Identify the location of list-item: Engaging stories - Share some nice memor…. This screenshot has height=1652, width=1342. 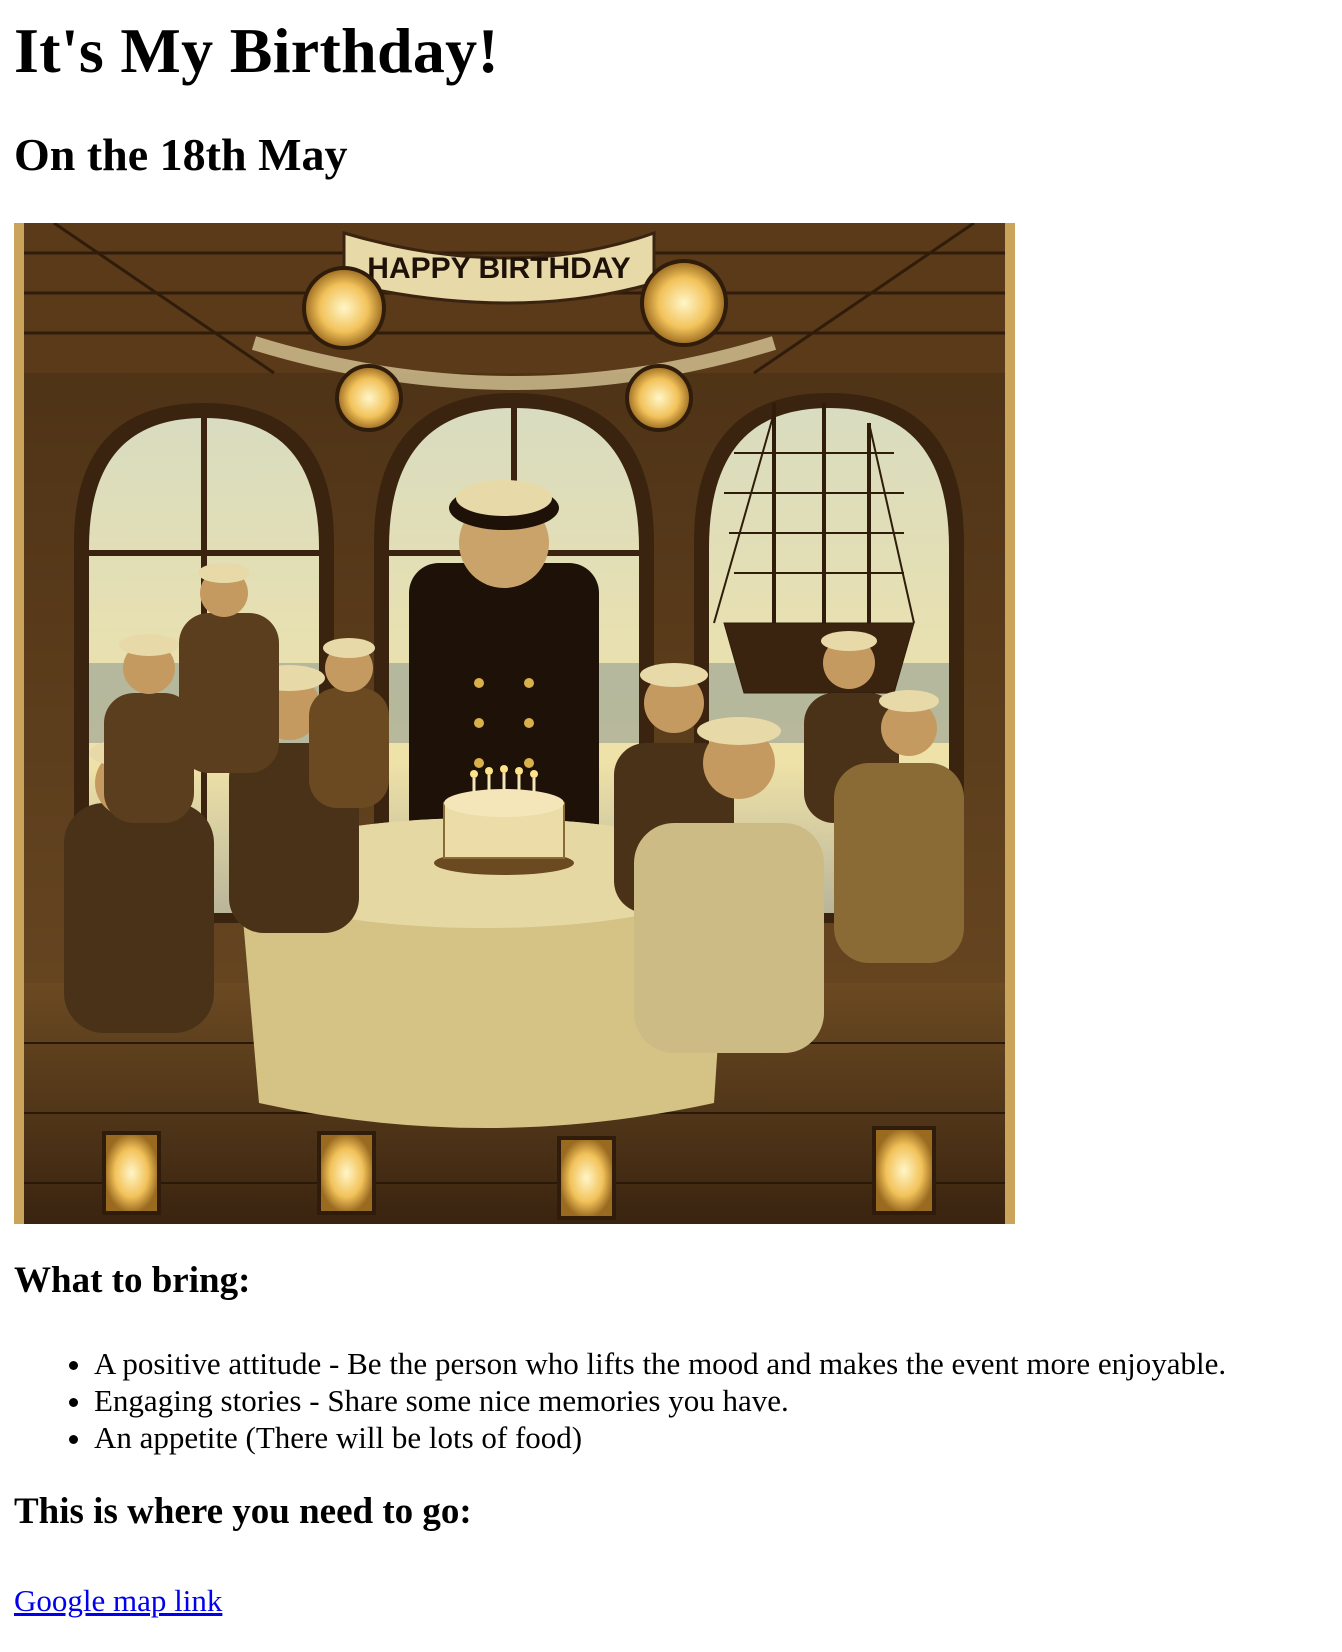
(711, 1400).